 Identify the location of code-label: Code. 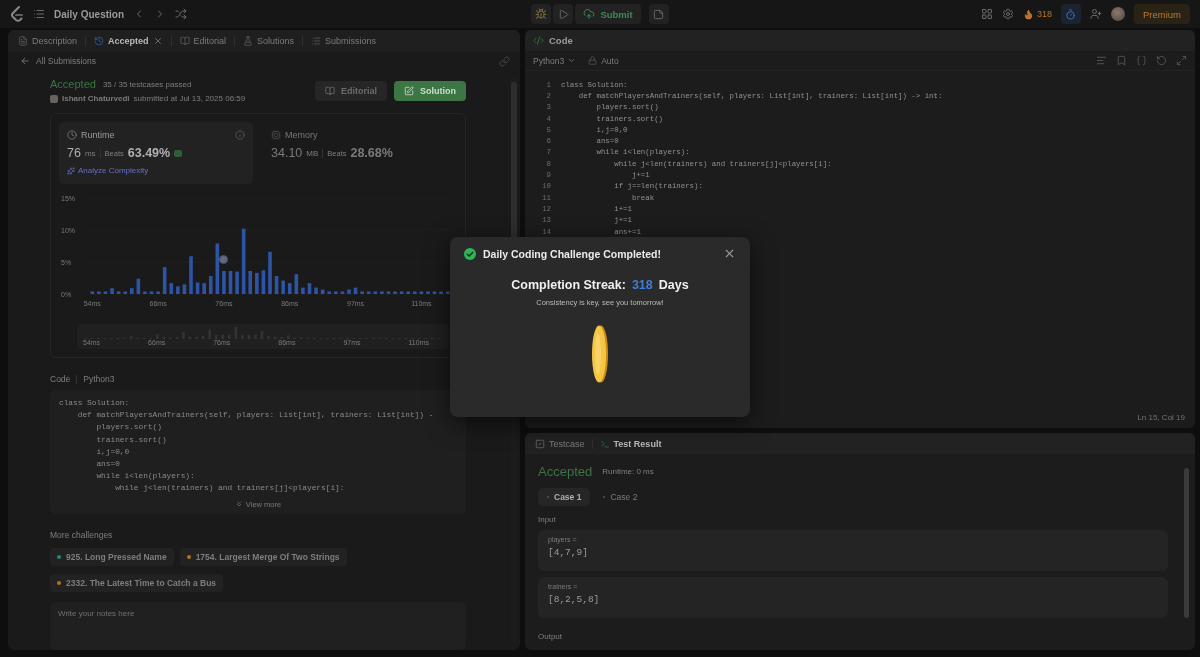
(60, 379).